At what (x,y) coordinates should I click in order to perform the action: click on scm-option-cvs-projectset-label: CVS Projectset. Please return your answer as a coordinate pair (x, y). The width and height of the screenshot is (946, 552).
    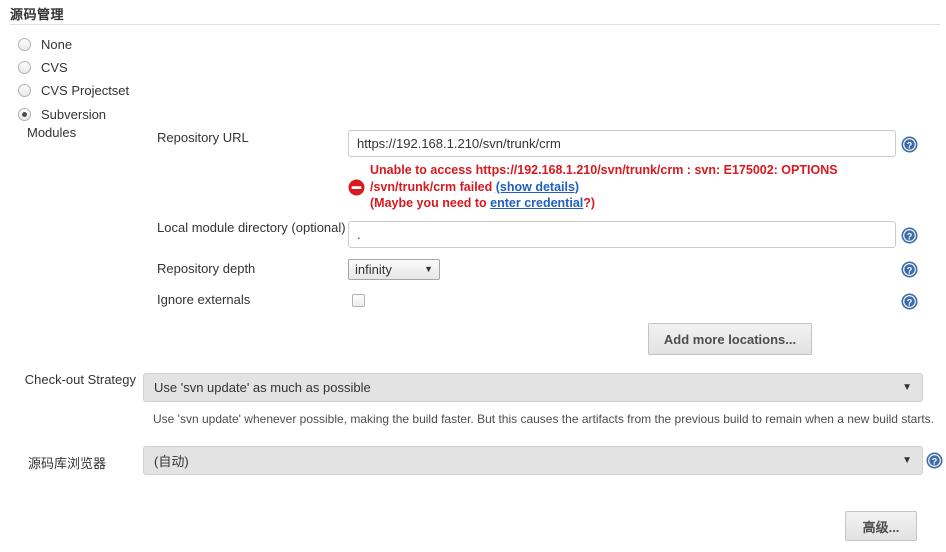
    Looking at the image, I should click on (85, 90).